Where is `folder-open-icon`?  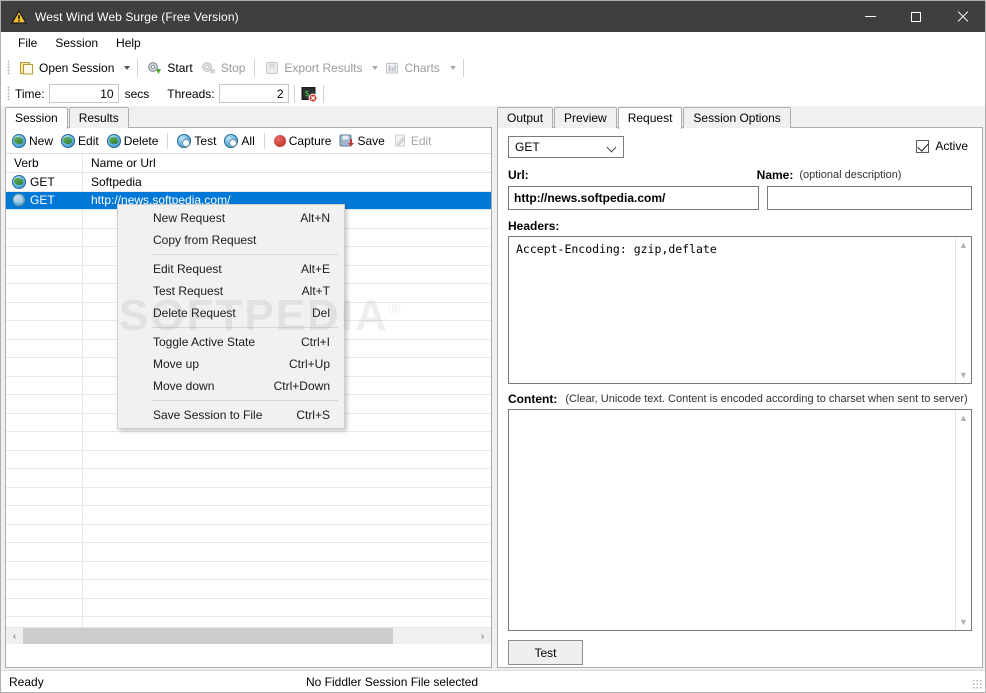
folder-open-icon is located at coordinates (26, 67).